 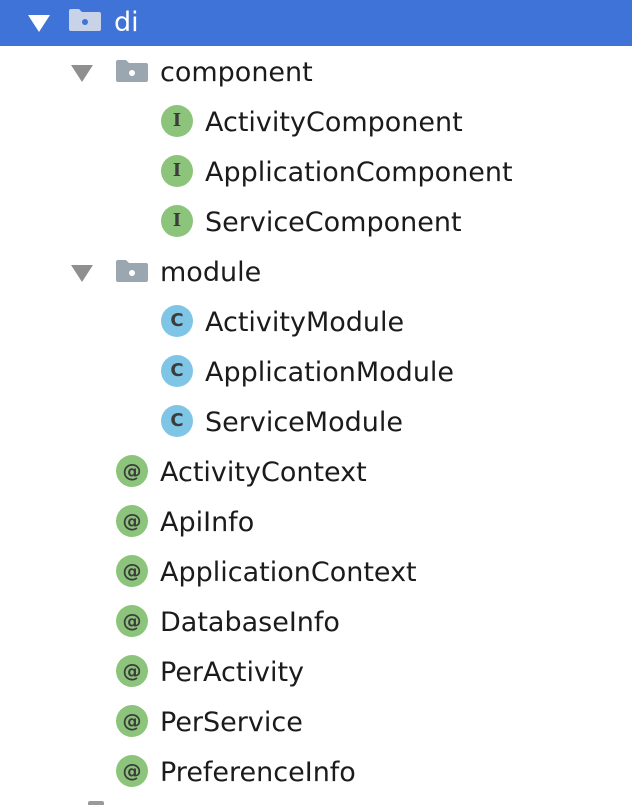 I want to click on tree-label: PreferenceInfo, so click(x=258, y=772).